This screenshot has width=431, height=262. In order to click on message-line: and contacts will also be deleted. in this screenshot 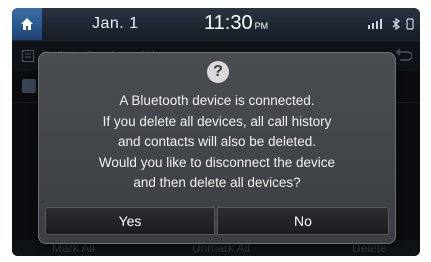, I will do `click(217, 141)`.